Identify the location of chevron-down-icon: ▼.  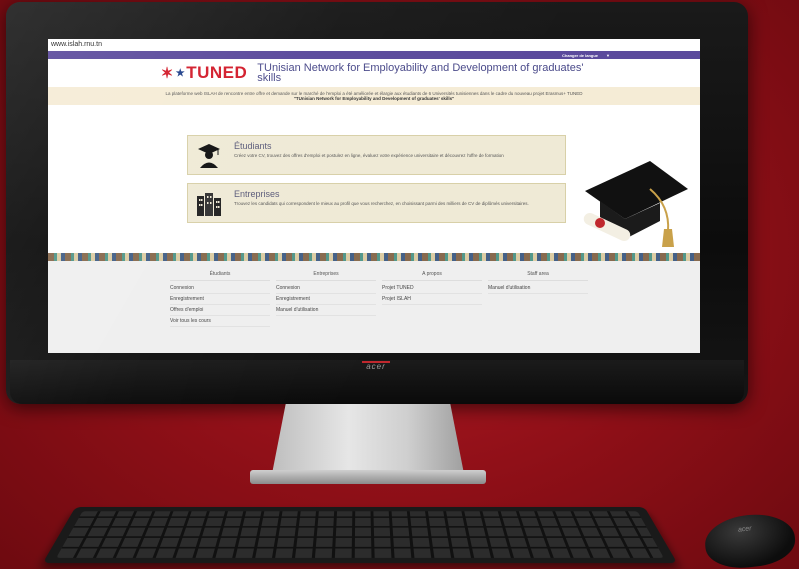
(608, 55).